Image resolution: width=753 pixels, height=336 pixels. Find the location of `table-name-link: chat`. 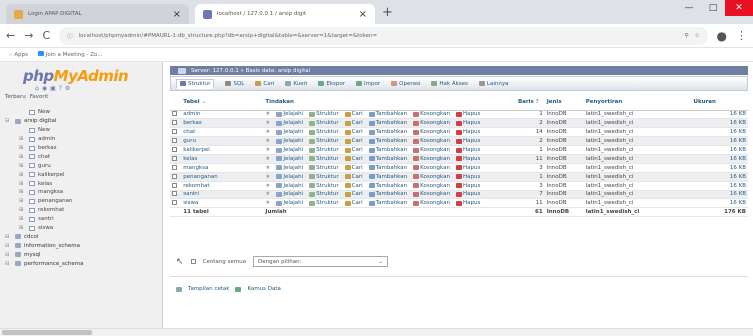

table-name-link: chat is located at coordinates (189, 132).